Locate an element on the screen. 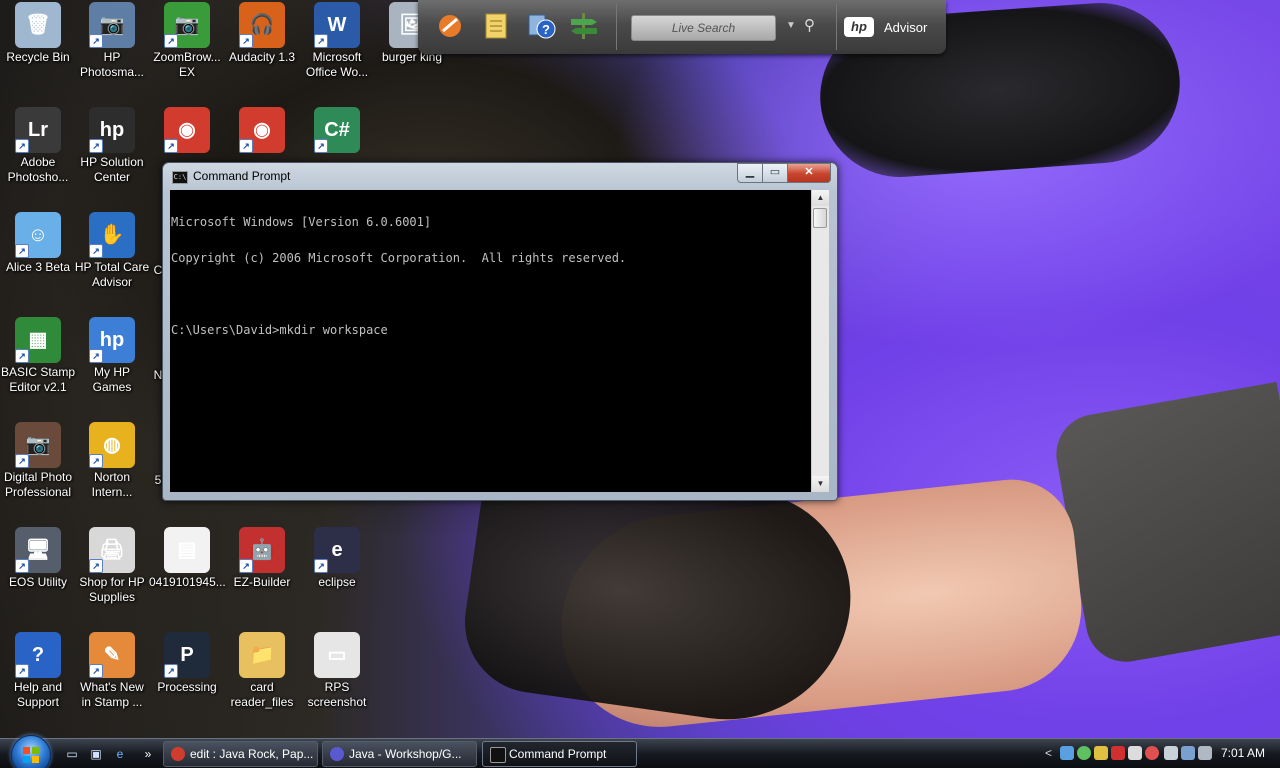 This screenshot has width=1280, height=768. hp-advisor-label: Advisor is located at coordinates (905, 27).